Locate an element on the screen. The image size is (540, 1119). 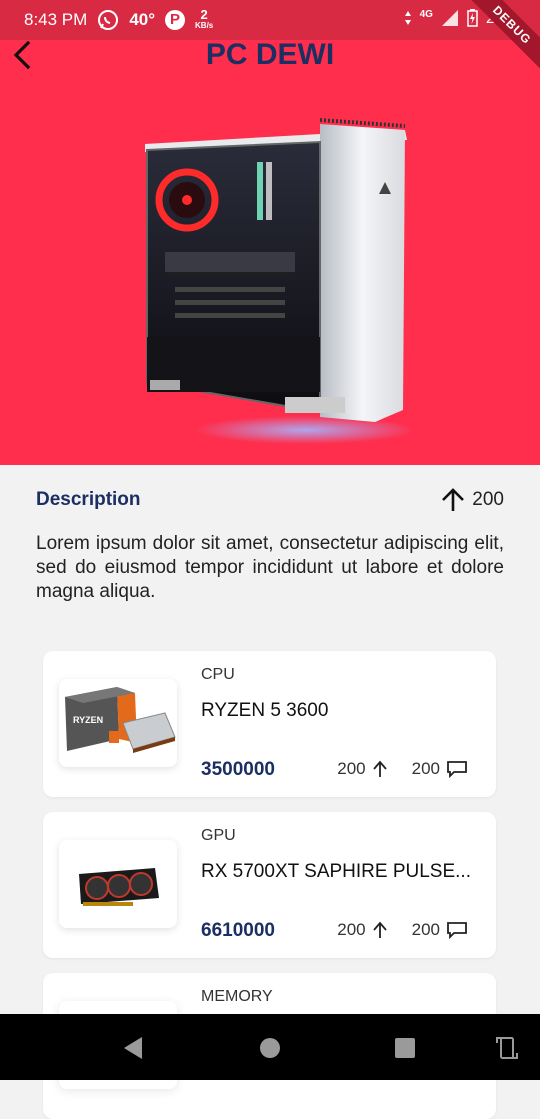
component-thumbnail is located at coordinates (118, 884).